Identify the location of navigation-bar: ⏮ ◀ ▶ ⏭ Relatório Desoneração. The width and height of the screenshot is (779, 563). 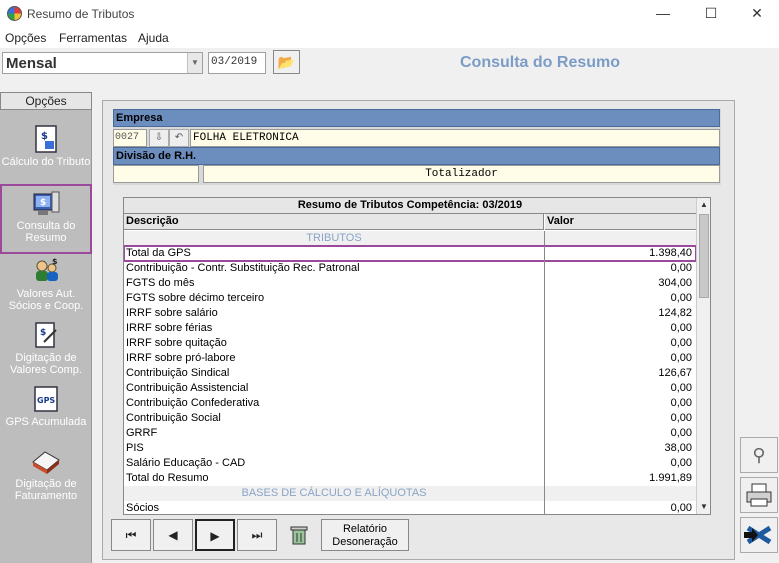
(257, 536).